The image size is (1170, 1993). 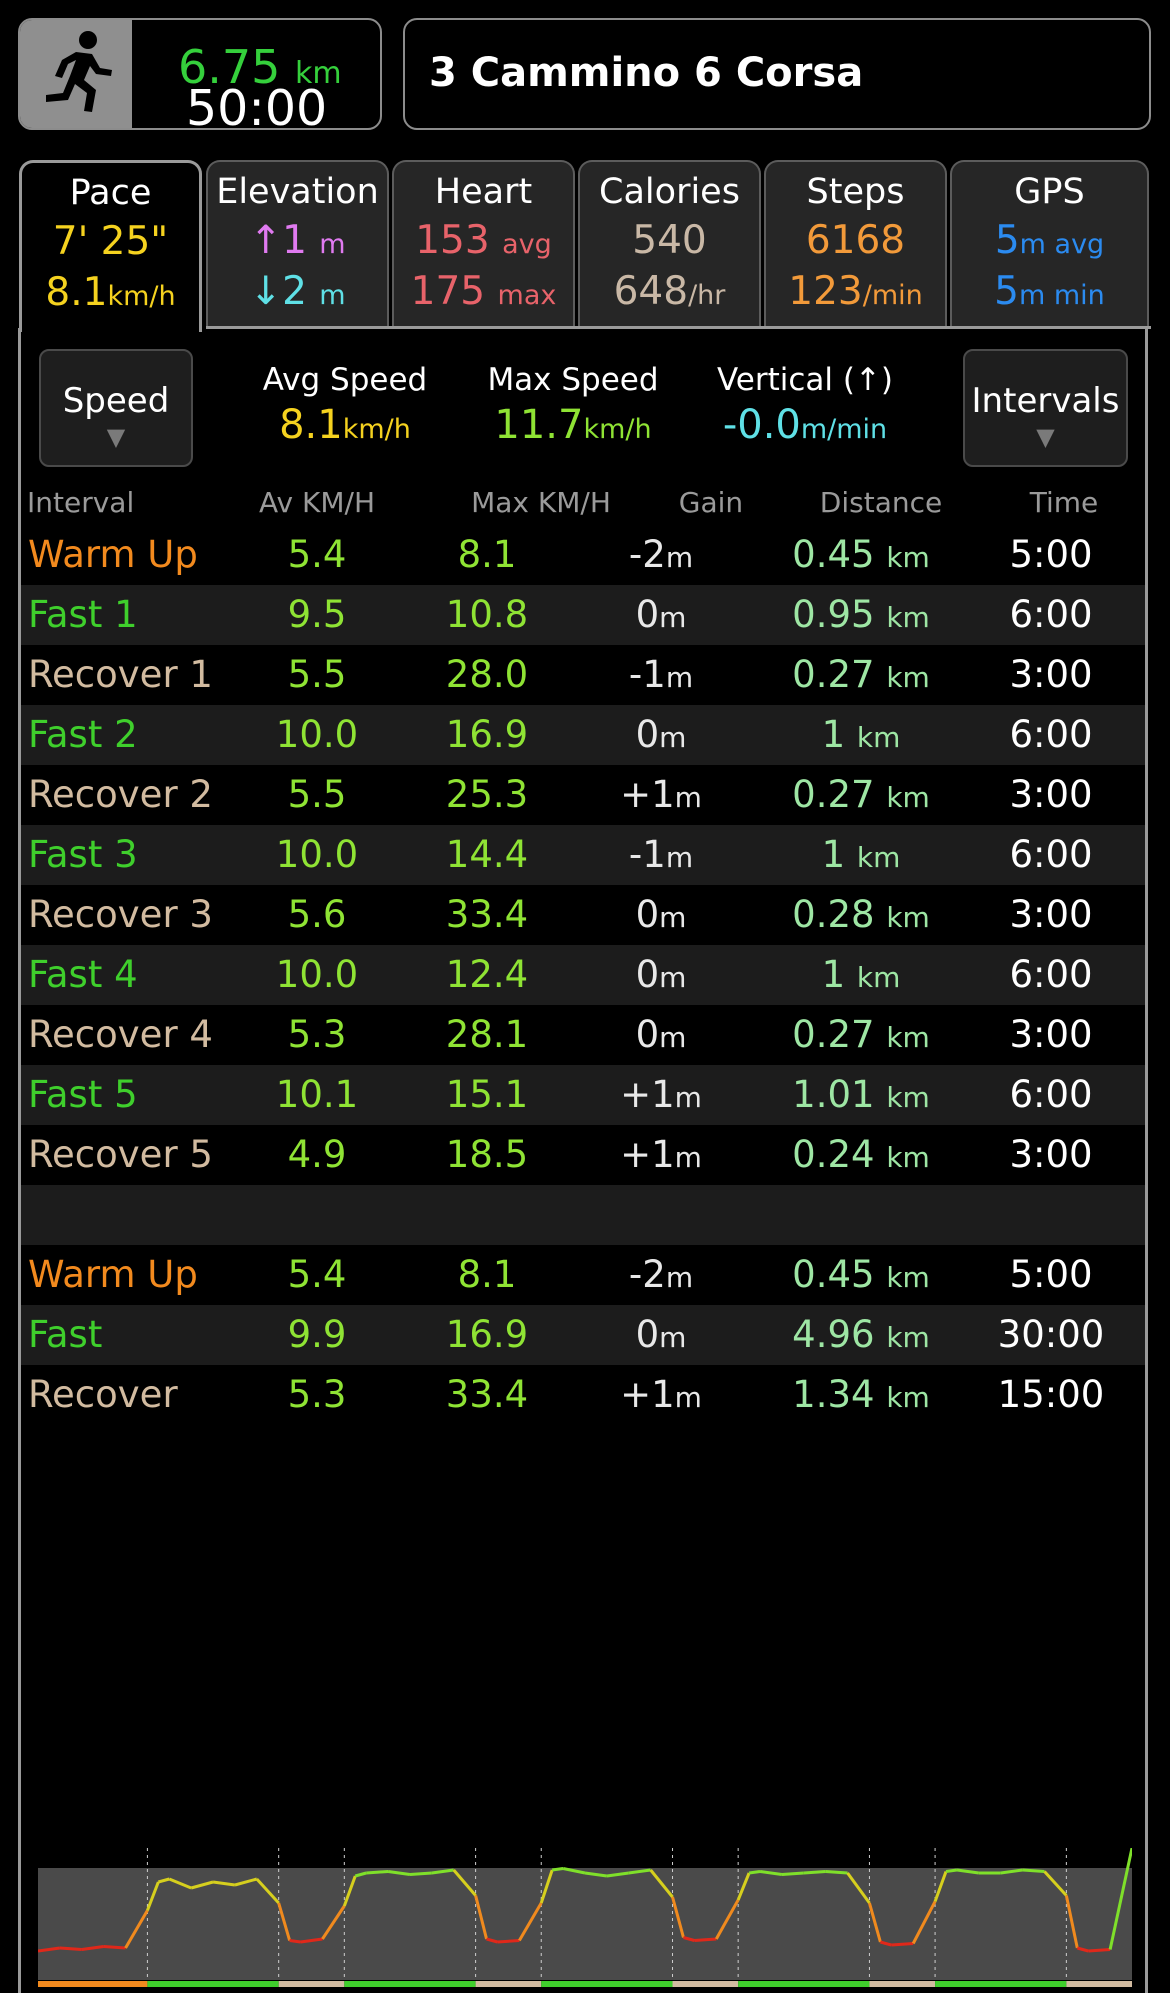 I want to click on chevron-down-icon: ▼, so click(x=1045, y=437).